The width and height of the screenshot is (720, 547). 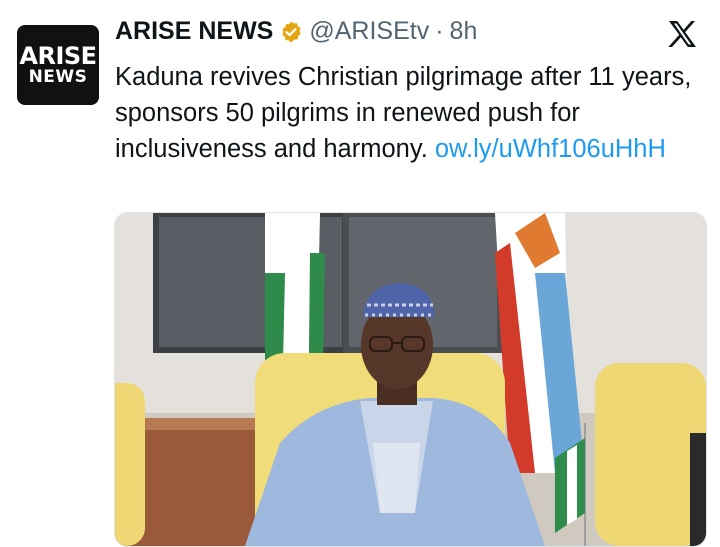 I want to click on avatar-logo-line1: ARISE, so click(x=58, y=56).